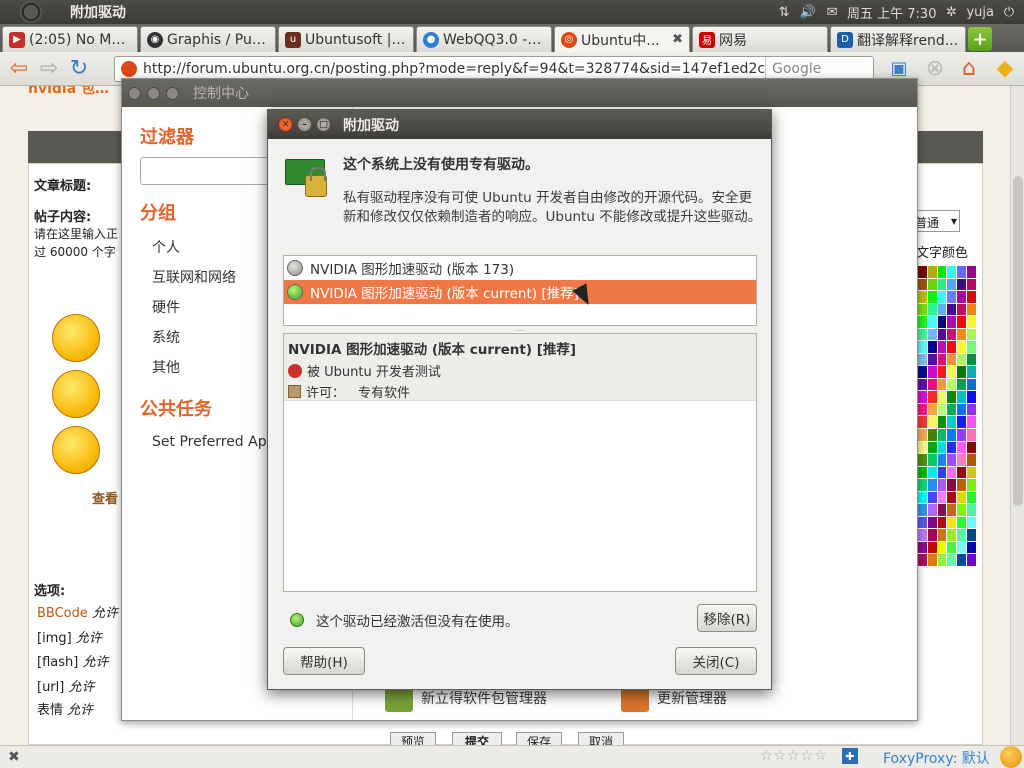 The height and width of the screenshot is (768, 1024). What do you see at coordinates (716, 661) in the screenshot?
I see `close-button: 关闭(C)` at bounding box center [716, 661].